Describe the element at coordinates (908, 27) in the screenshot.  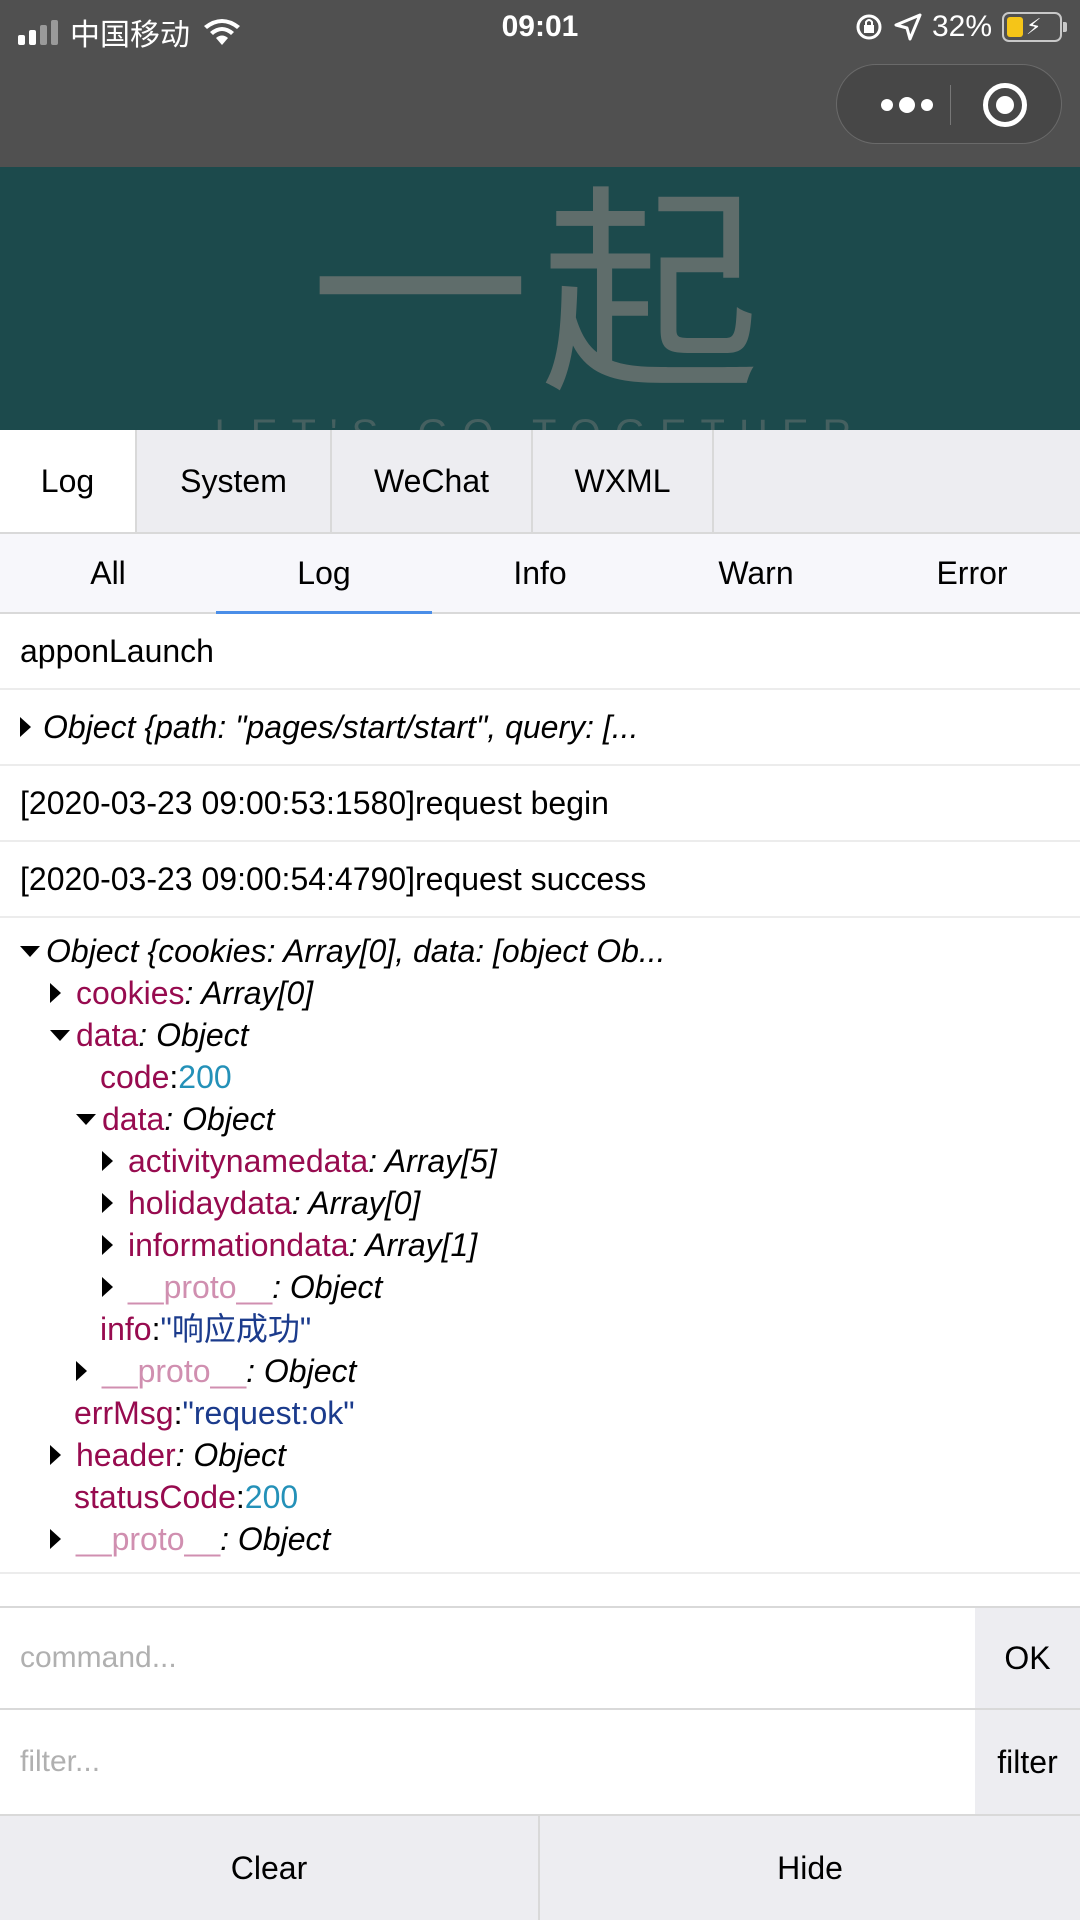
I see `location-icon` at that location.